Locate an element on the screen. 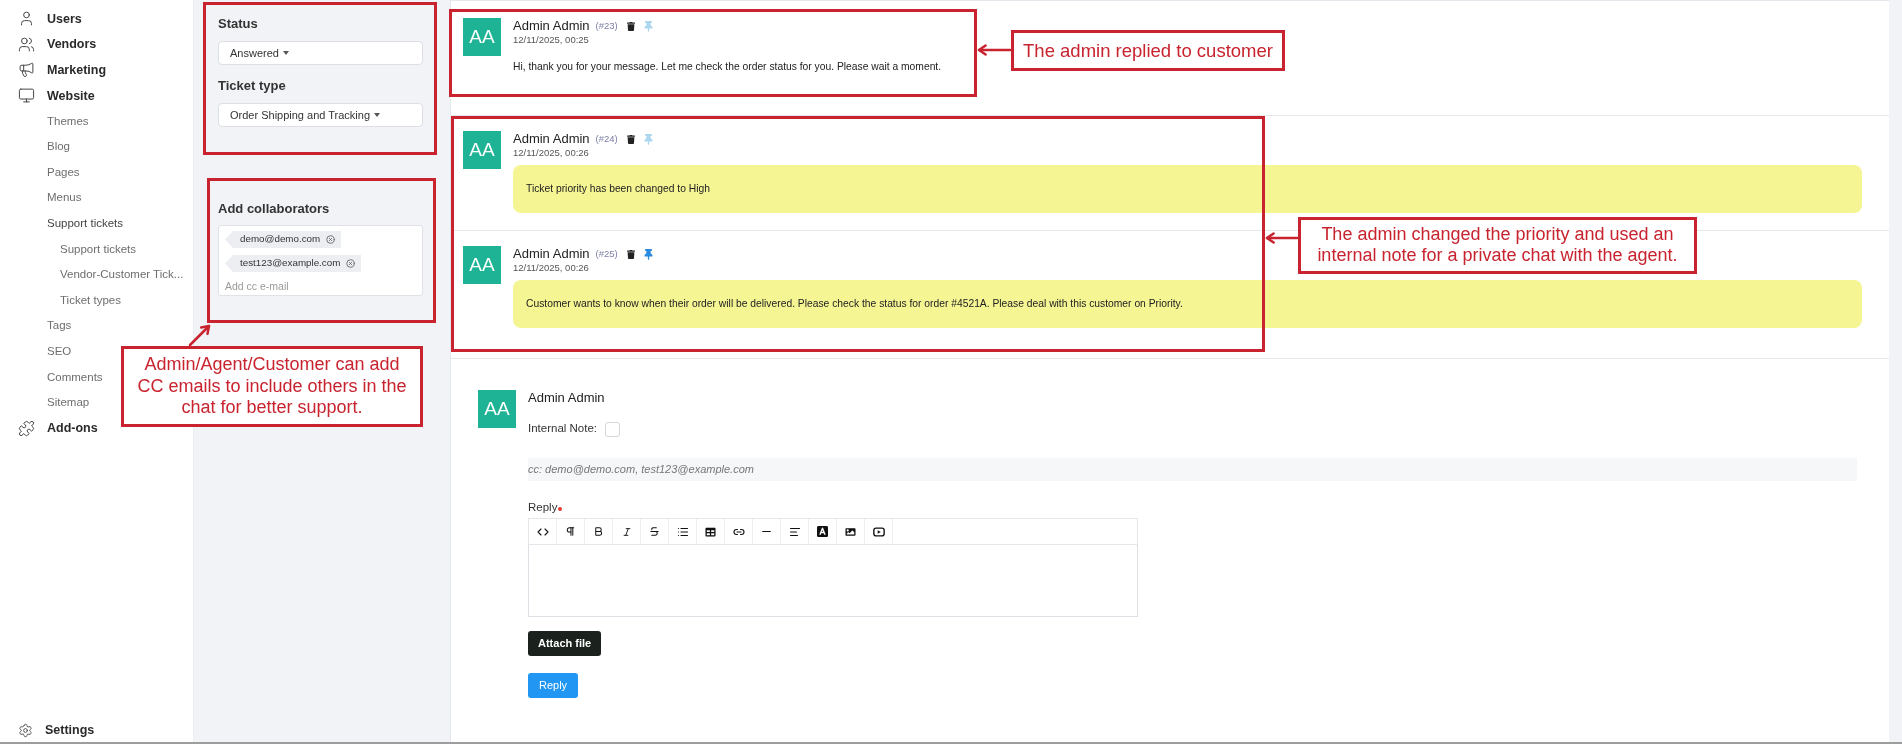 This screenshot has height=744, width=1902. user-icon is located at coordinates (26, 19).